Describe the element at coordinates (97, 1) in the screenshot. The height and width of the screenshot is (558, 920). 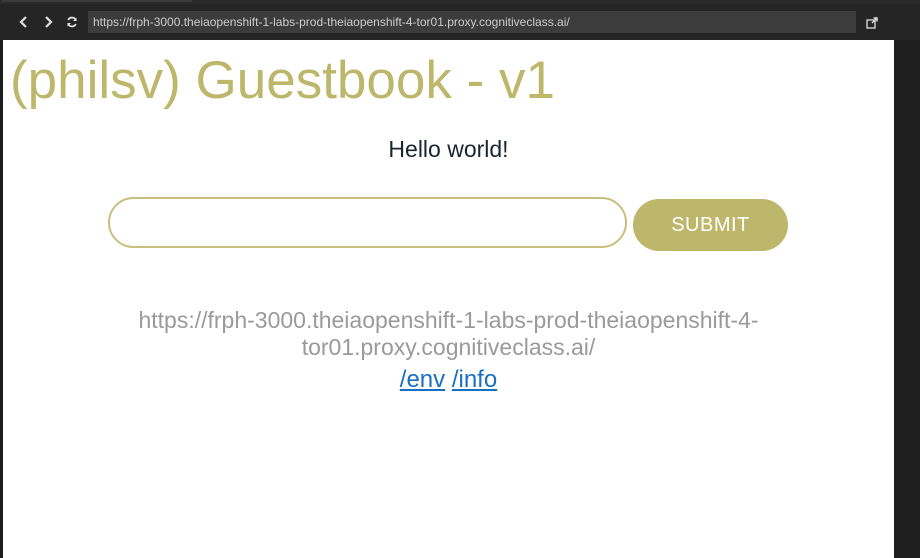
I see `active-tab-indicator` at that location.